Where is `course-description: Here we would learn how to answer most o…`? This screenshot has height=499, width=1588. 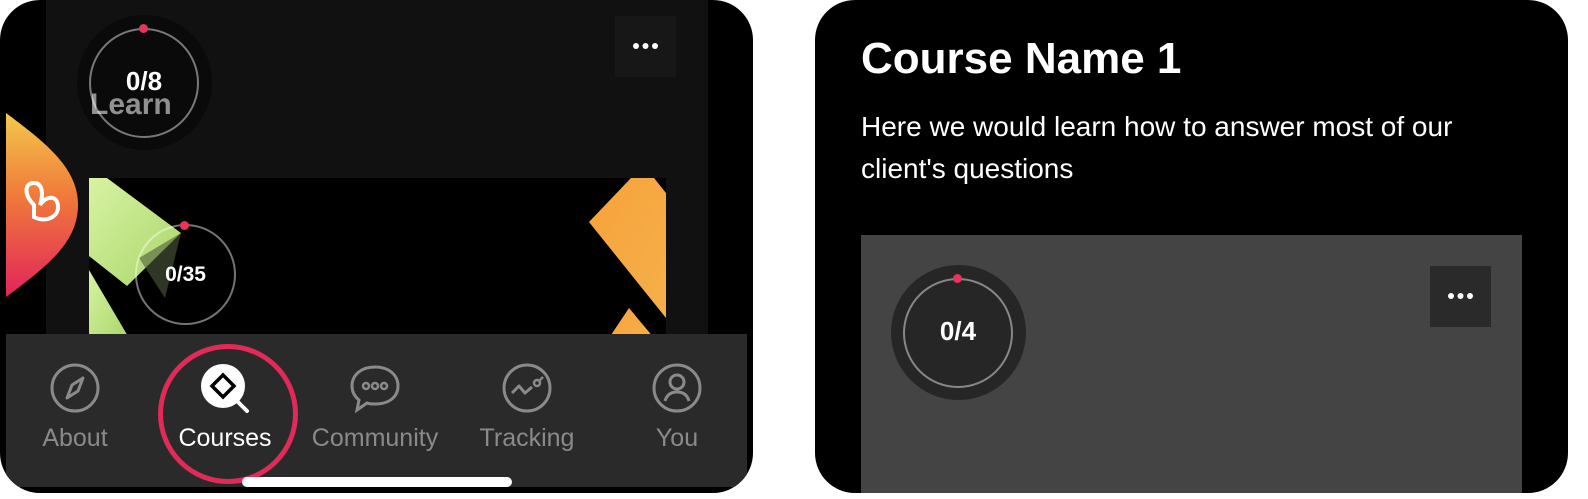 course-description: Here we would learn how to answer most o… is located at coordinates (1157, 147).